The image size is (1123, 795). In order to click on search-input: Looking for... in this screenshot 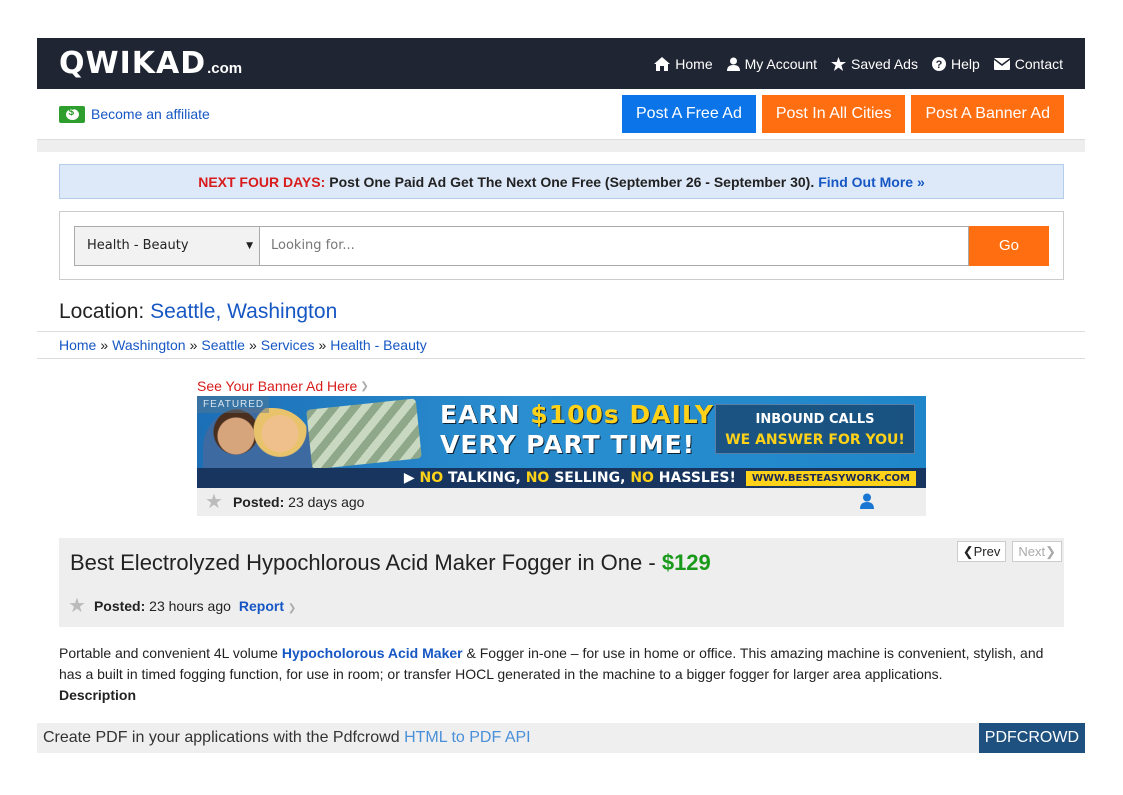, I will do `click(614, 245)`.